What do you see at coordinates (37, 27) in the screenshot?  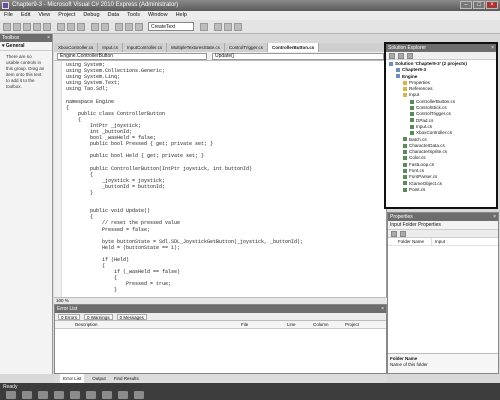 I see `save-icon` at bounding box center [37, 27].